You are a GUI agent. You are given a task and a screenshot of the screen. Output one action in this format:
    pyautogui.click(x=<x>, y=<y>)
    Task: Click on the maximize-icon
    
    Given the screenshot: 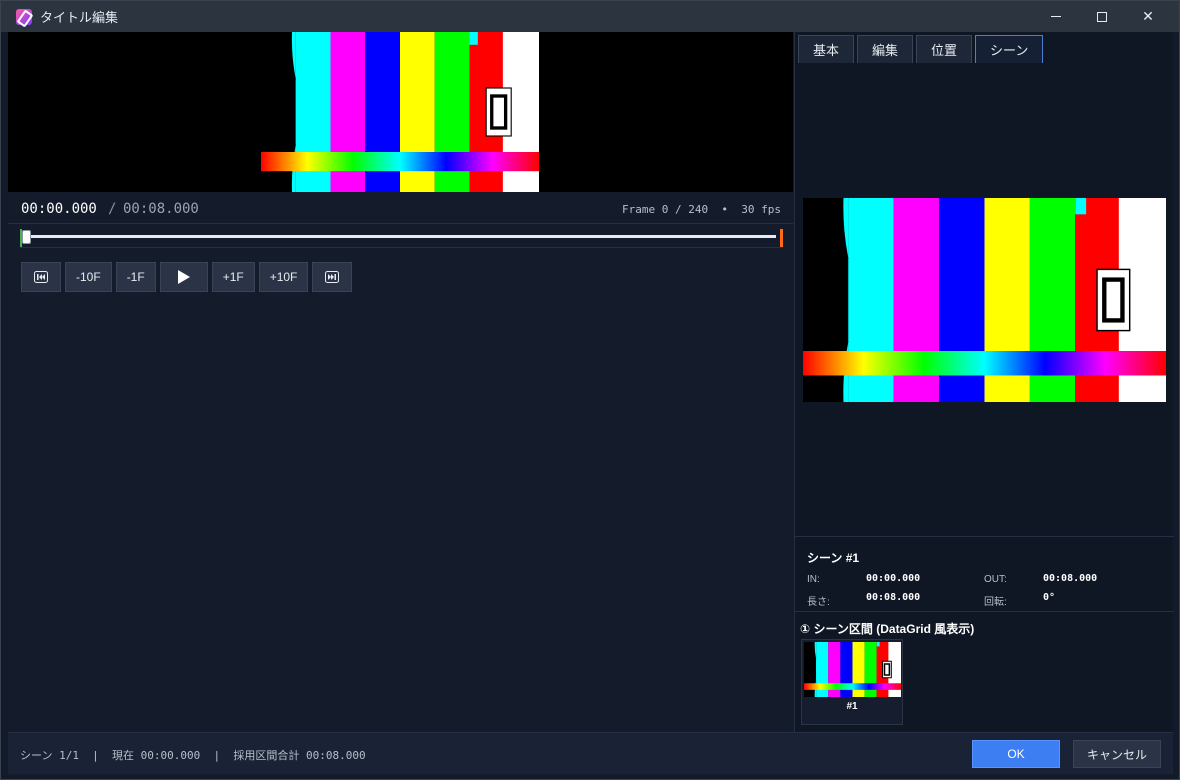 What is the action you would take?
    pyautogui.click(x=1102, y=16)
    